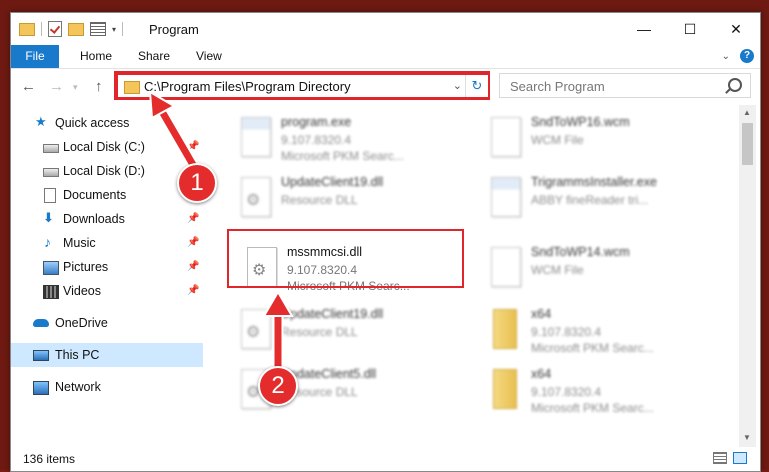 The width and height of the screenshot is (769, 472). I want to click on step-1-callout: 1, so click(197, 183).